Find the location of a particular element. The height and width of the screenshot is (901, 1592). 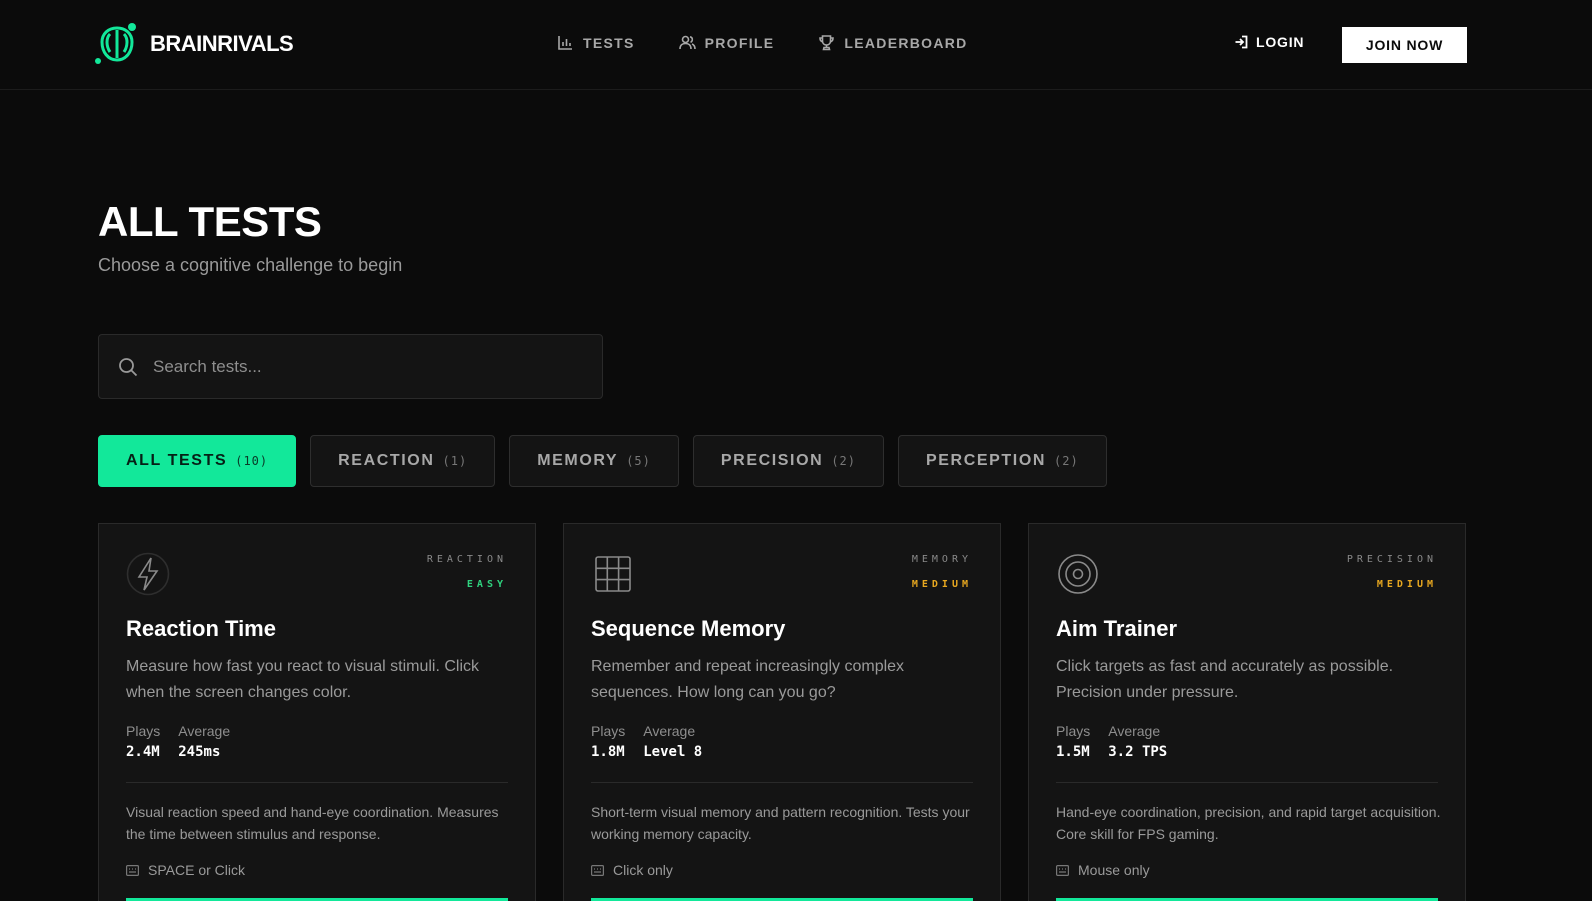

input-method-label: SPACE or Click is located at coordinates (196, 870).